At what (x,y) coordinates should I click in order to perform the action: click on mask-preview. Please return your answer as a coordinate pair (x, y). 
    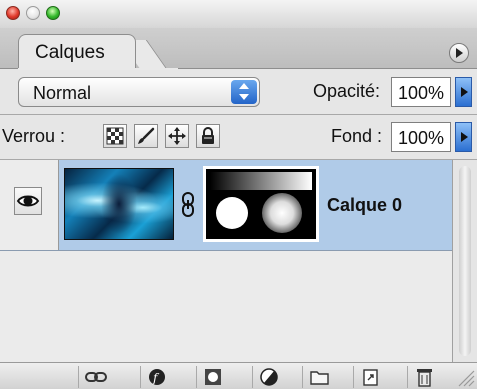
    Looking at the image, I should click on (261, 204).